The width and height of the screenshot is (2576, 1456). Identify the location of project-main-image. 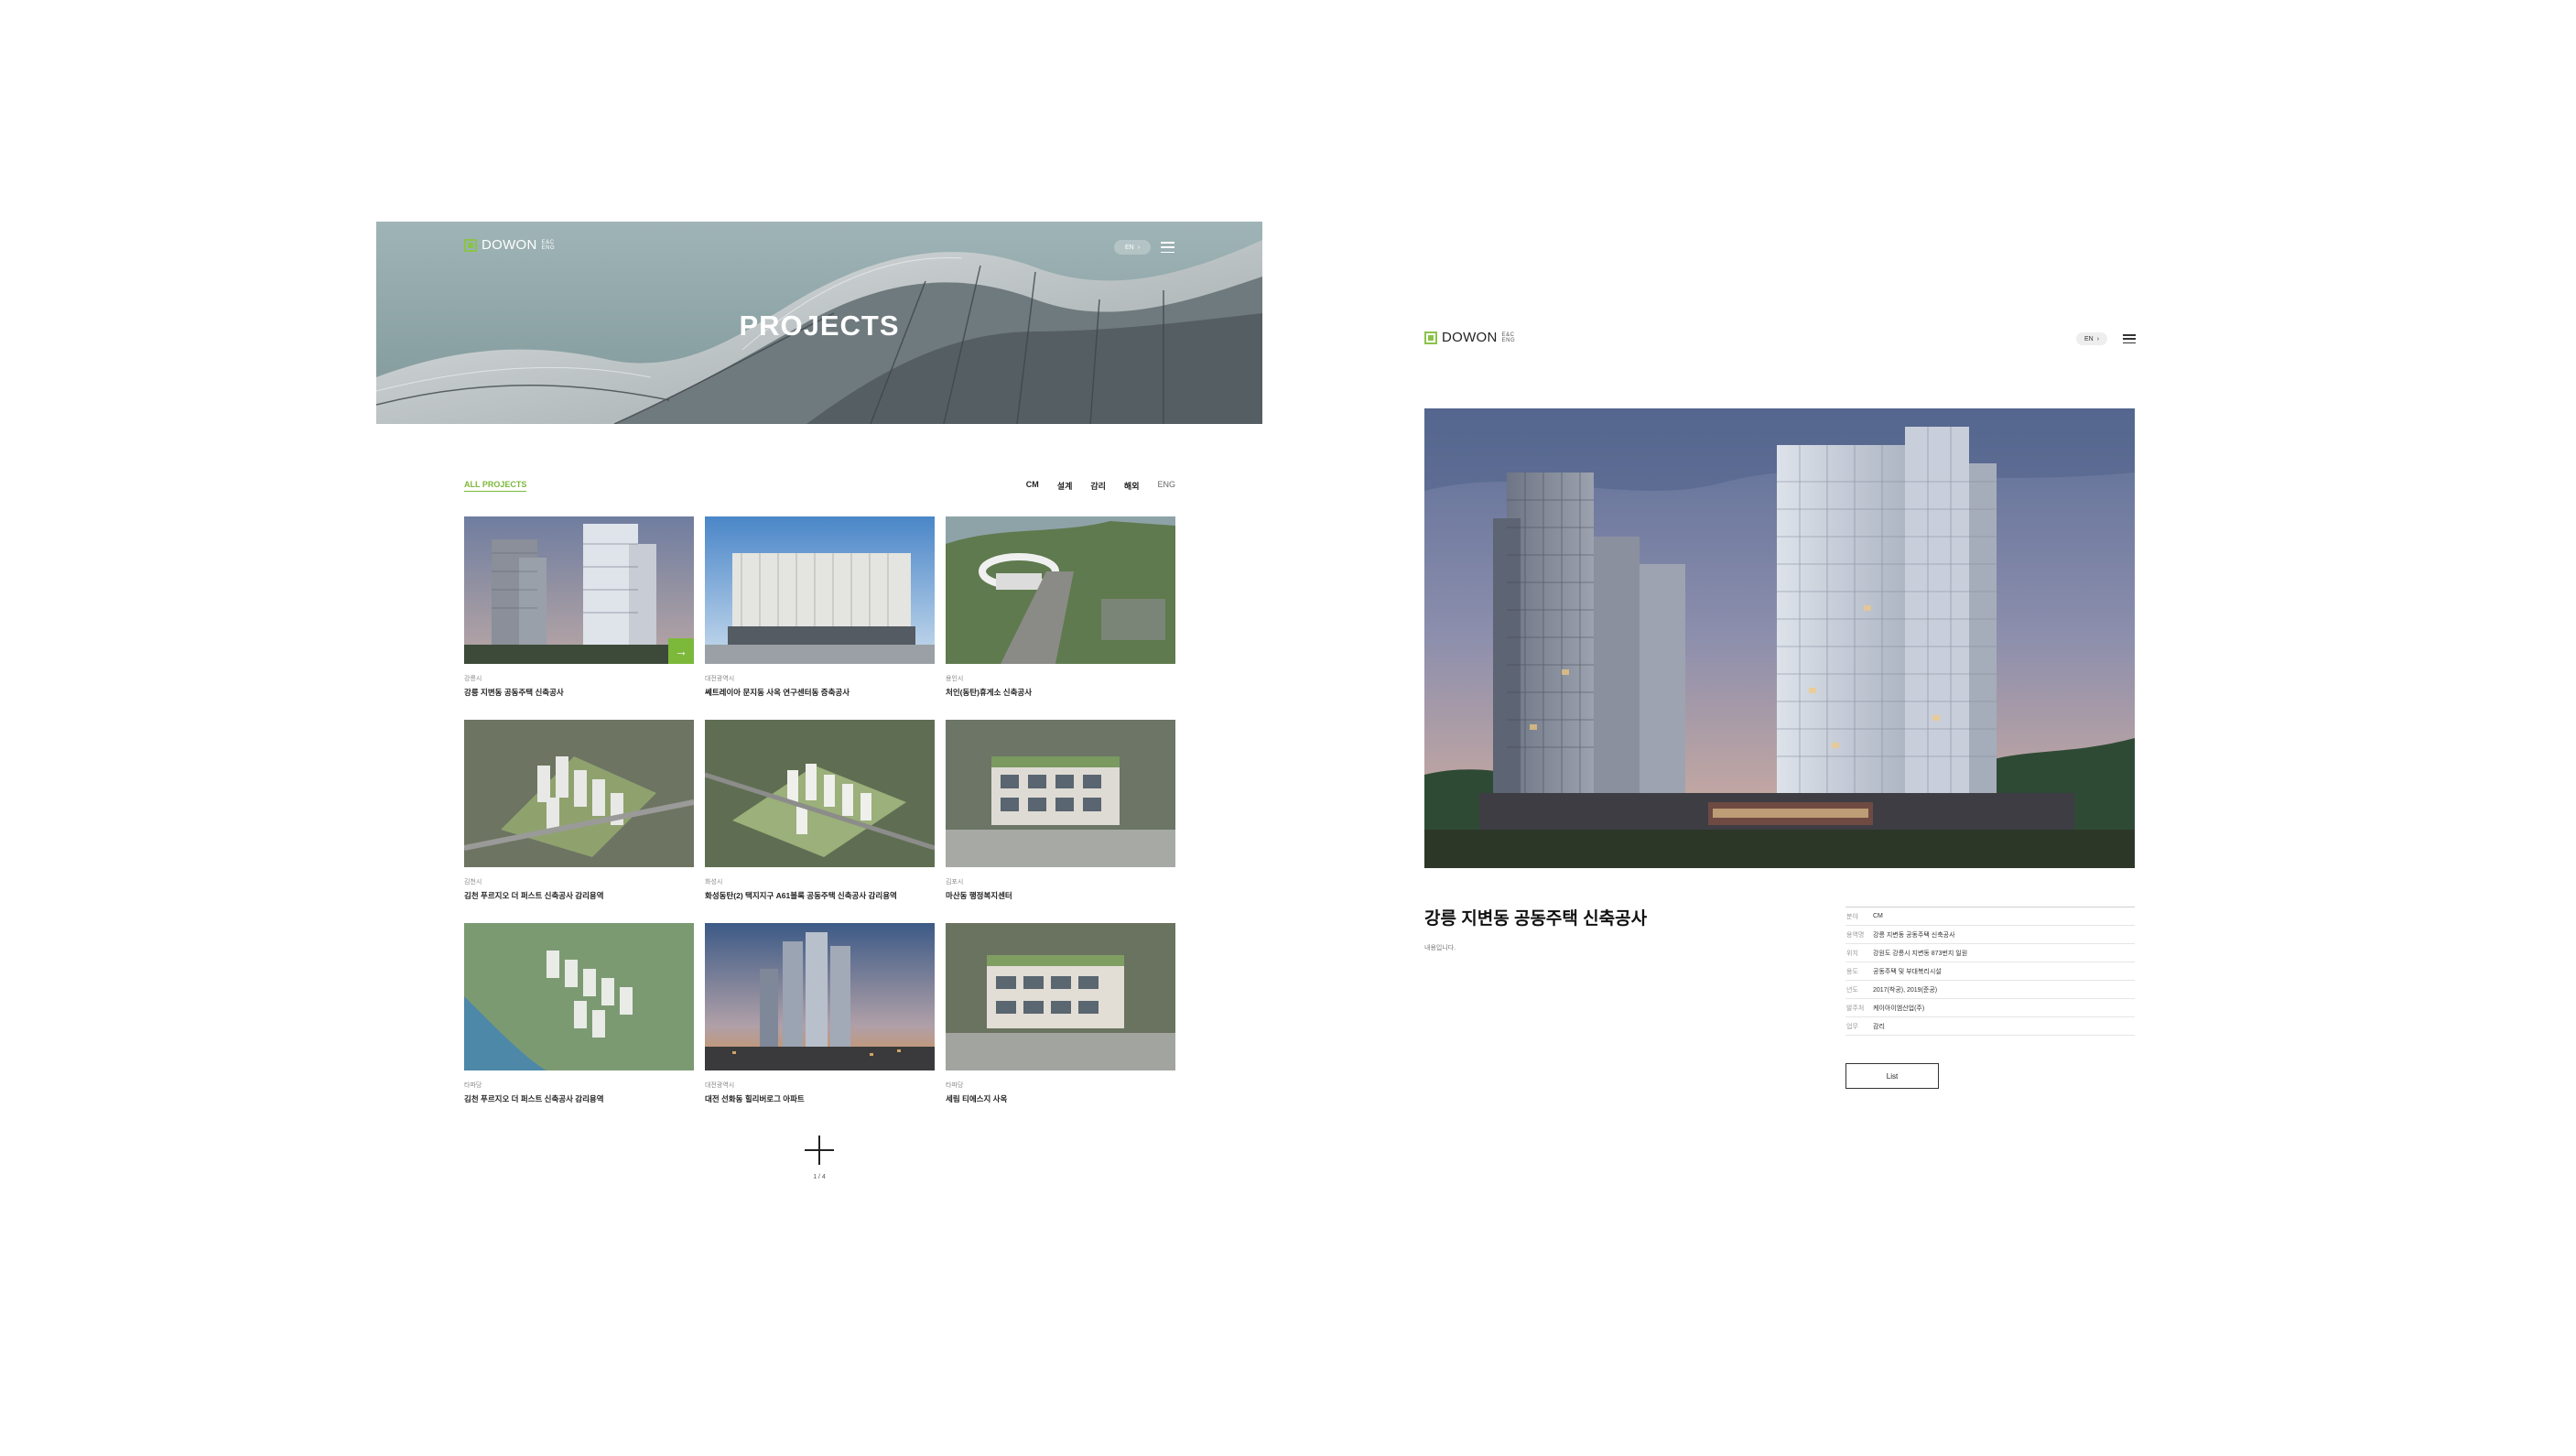
(1780, 638).